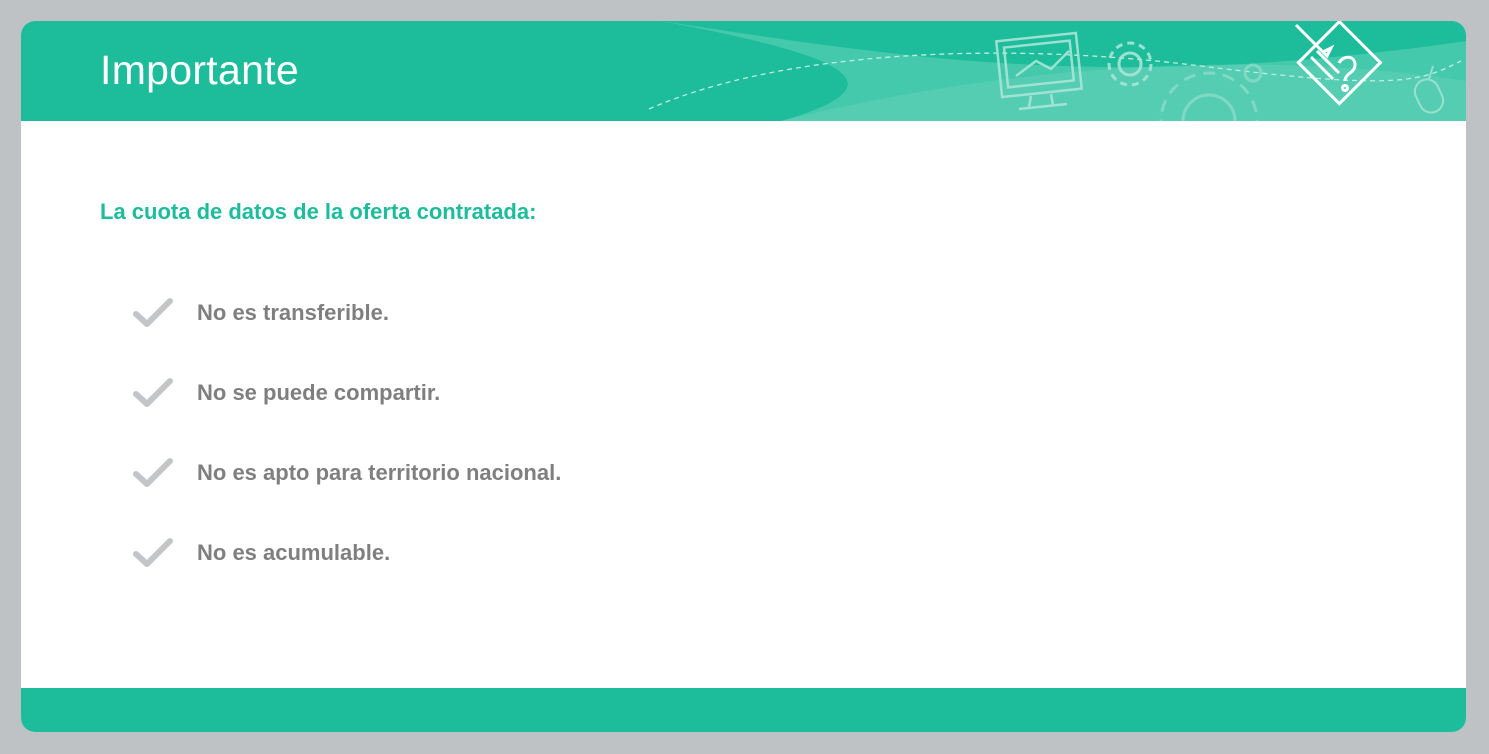  I want to click on page-title: Importante, so click(199, 70).